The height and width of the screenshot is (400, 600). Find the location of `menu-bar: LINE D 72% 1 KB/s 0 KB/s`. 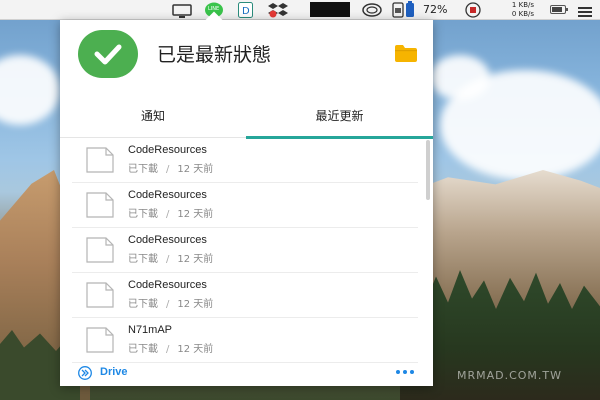

menu-bar: LINE D 72% 1 KB/s 0 KB/s is located at coordinates (300, 10).